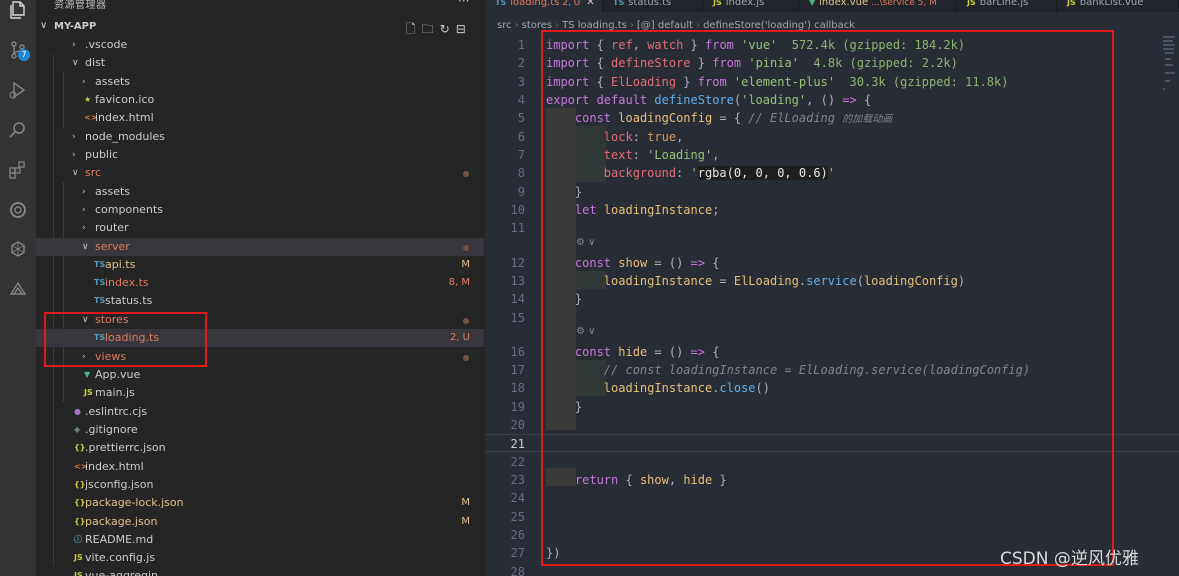 Image resolution: width=1179 pixels, height=576 pixels. What do you see at coordinates (653, 6) in the screenshot?
I see `editor-tab: TS status.ts` at bounding box center [653, 6].